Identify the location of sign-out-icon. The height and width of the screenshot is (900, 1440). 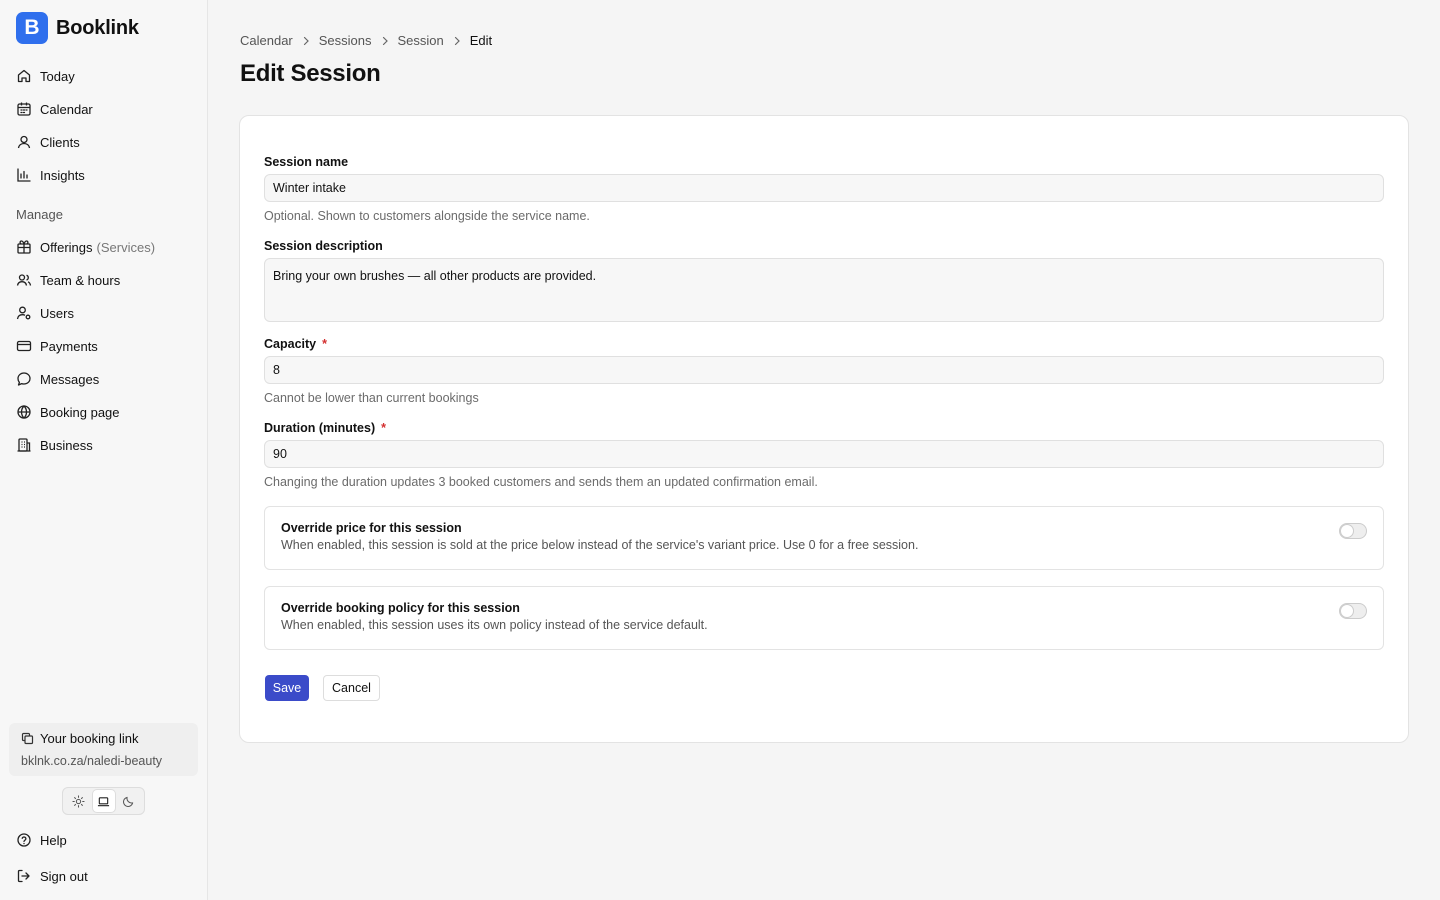
(24, 876).